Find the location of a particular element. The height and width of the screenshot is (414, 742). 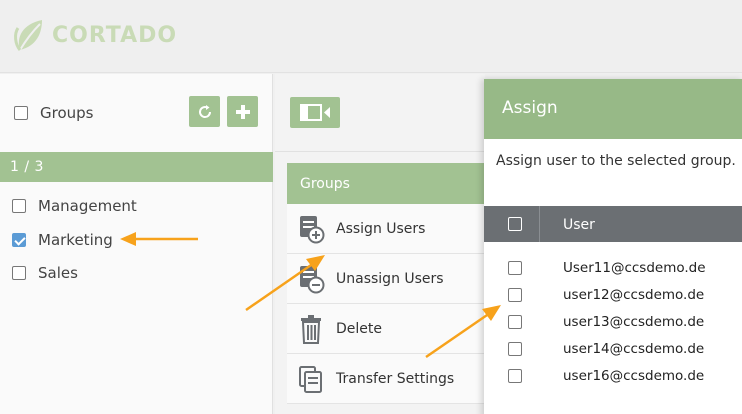

transfer-settings-icon is located at coordinates (311, 379).